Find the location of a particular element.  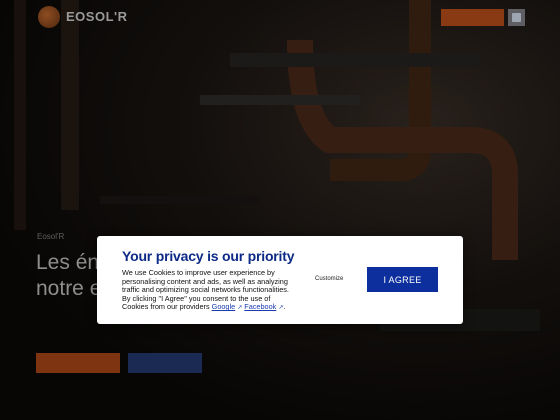

agree-button: I AGREE is located at coordinates (402, 279).